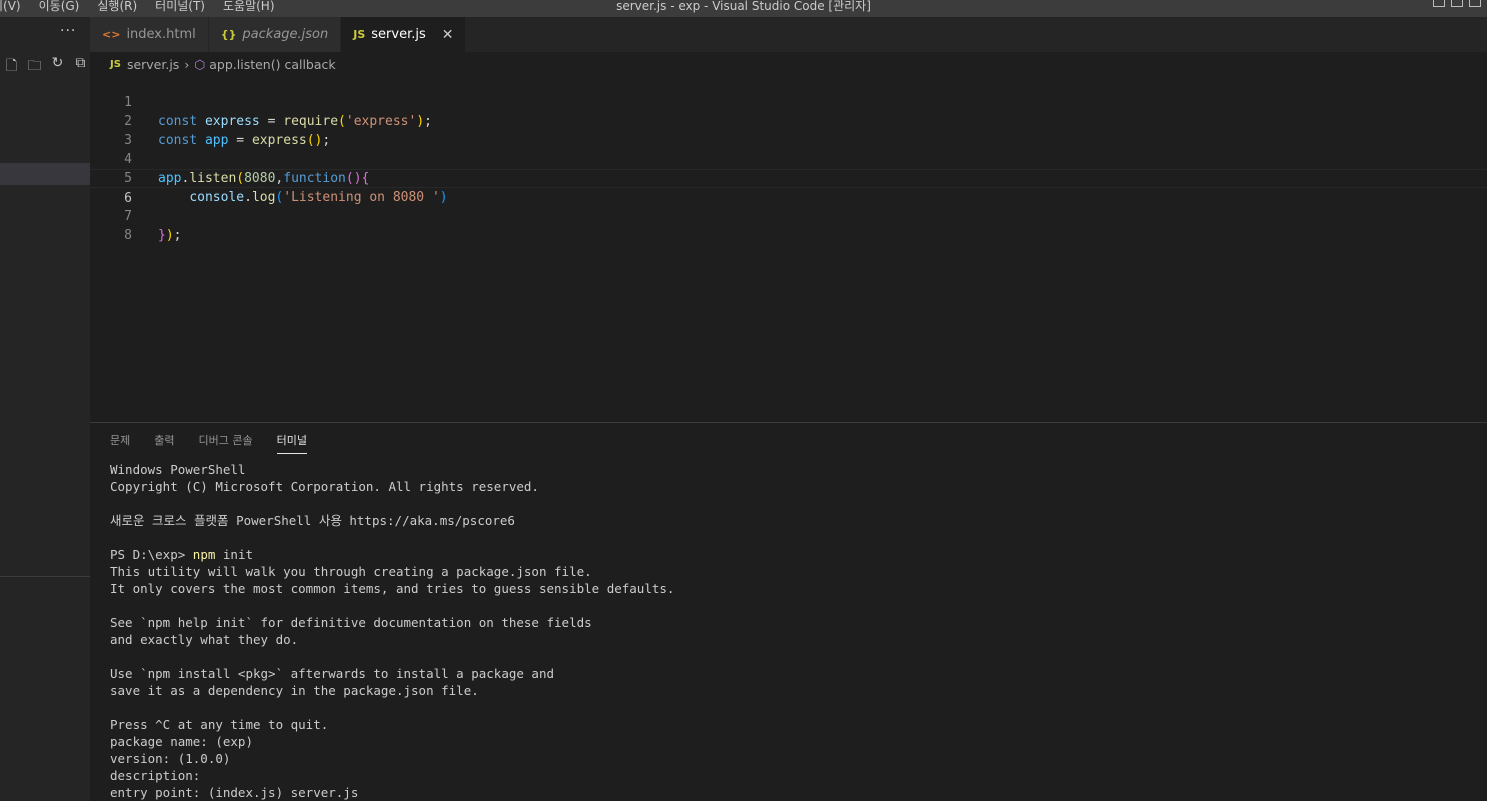 The image size is (1487, 801). I want to click on code-line: 4 app.listen(8080,function(){, so click(788, 158).